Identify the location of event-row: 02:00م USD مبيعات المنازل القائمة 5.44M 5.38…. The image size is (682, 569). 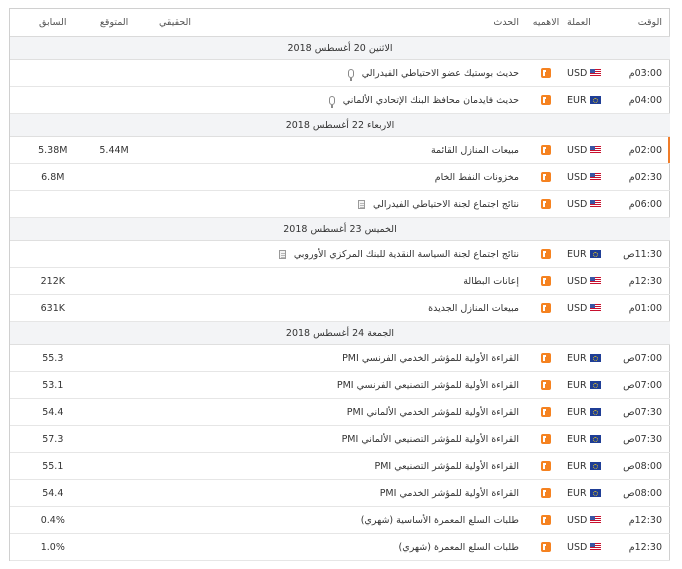
(340, 150).